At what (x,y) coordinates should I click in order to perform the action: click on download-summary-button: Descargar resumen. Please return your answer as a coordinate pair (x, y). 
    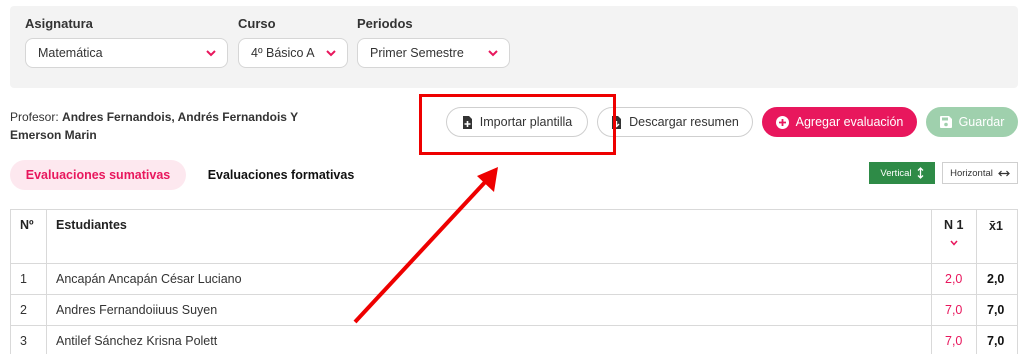
    Looking at the image, I should click on (675, 122).